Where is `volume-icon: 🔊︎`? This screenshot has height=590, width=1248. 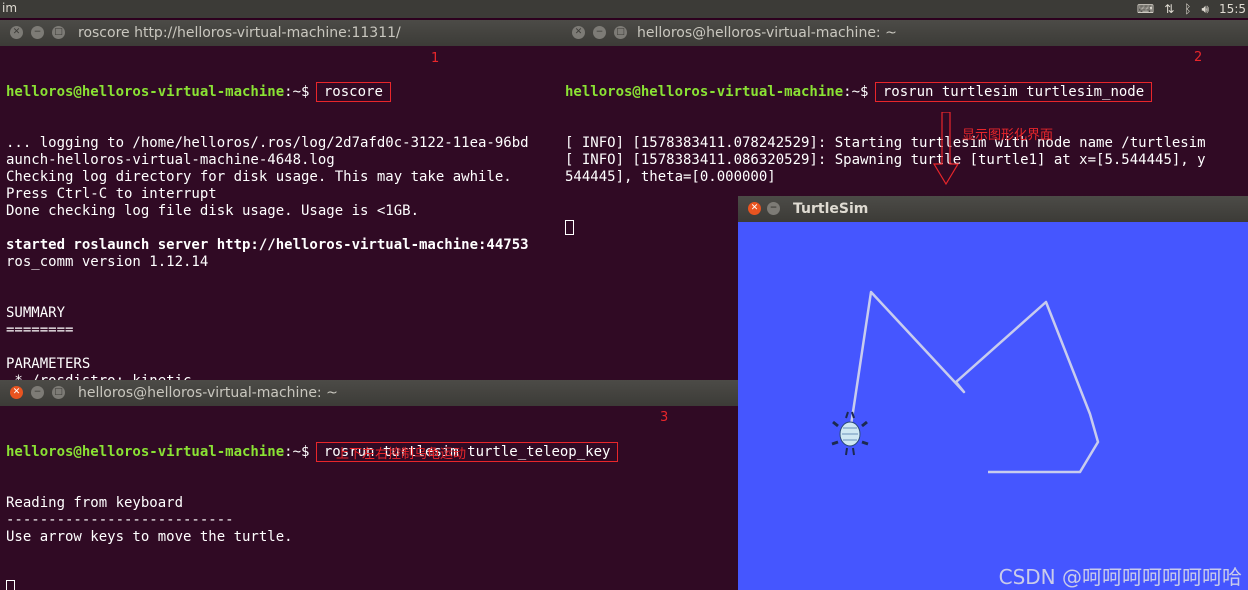 volume-icon: 🔊︎ is located at coordinates (1205, 9).